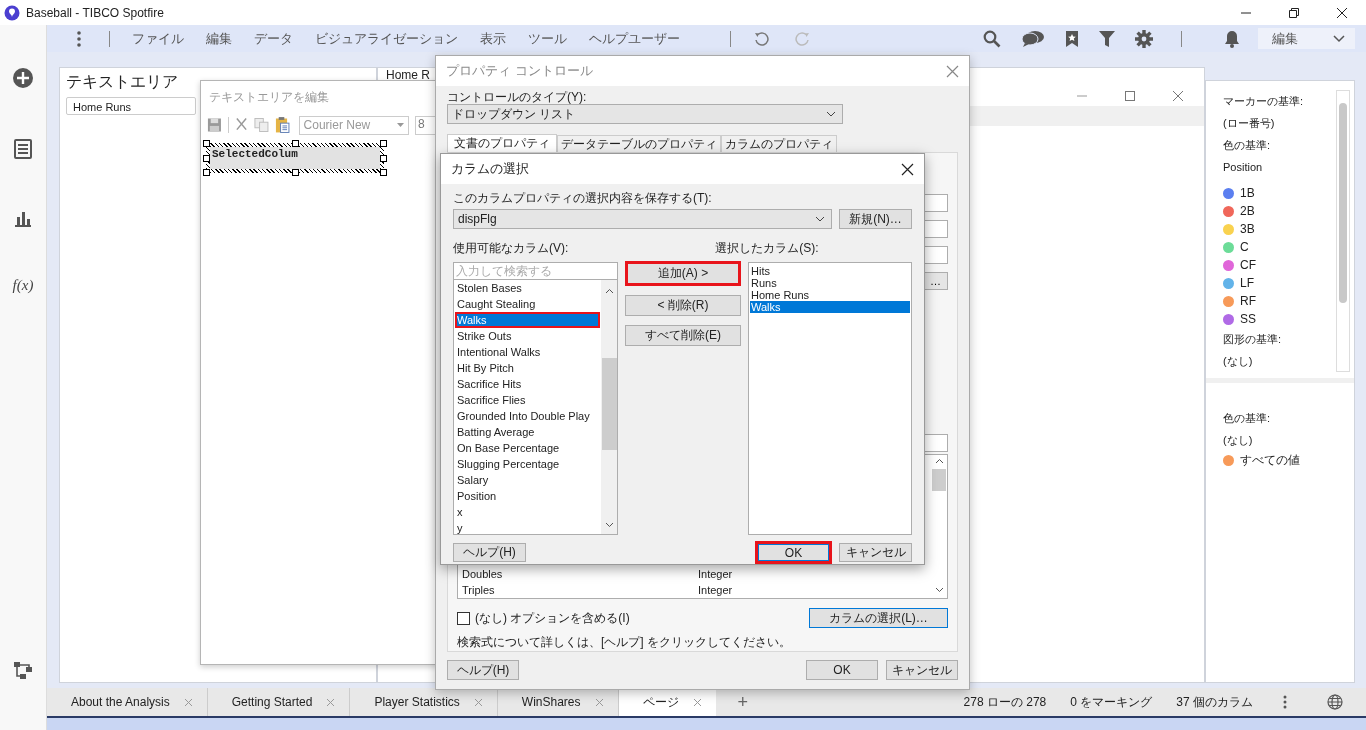 Image resolution: width=1366 pixels, height=730 pixels. I want to click on notification-bell-icon, so click(1232, 38).